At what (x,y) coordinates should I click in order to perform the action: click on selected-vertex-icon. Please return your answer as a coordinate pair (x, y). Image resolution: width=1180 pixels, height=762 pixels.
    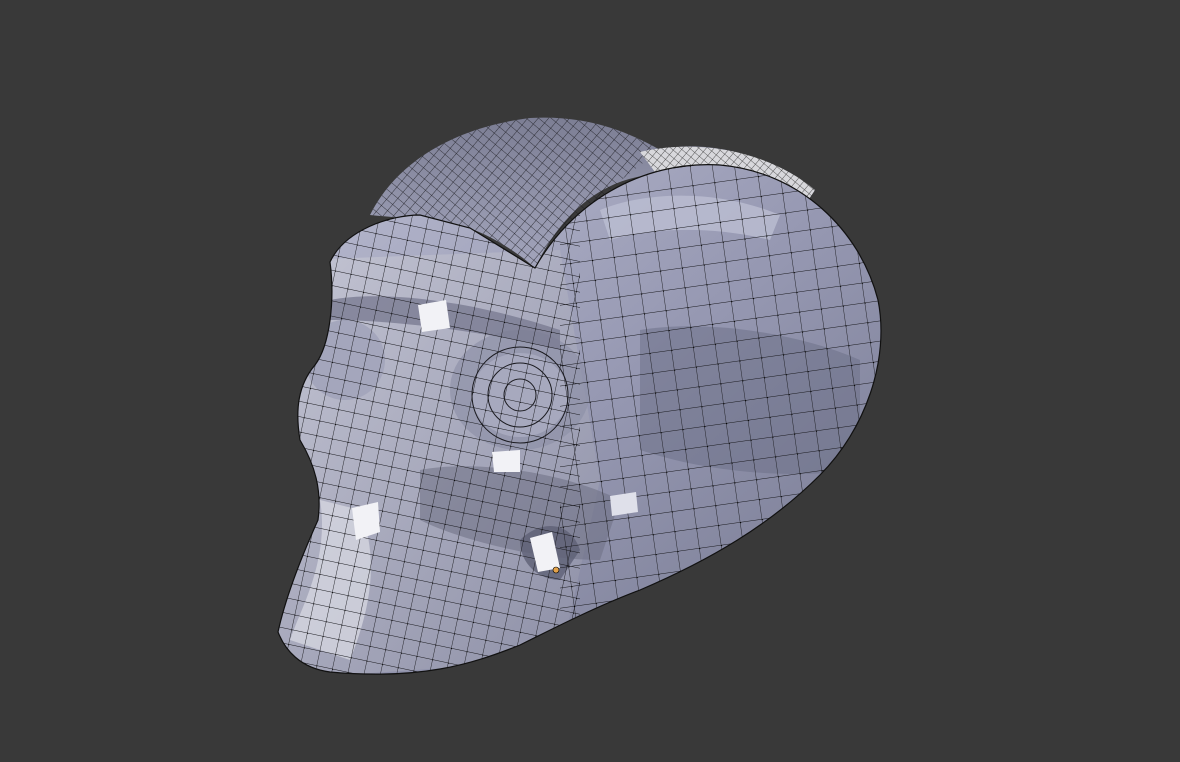
    Looking at the image, I should click on (556, 570).